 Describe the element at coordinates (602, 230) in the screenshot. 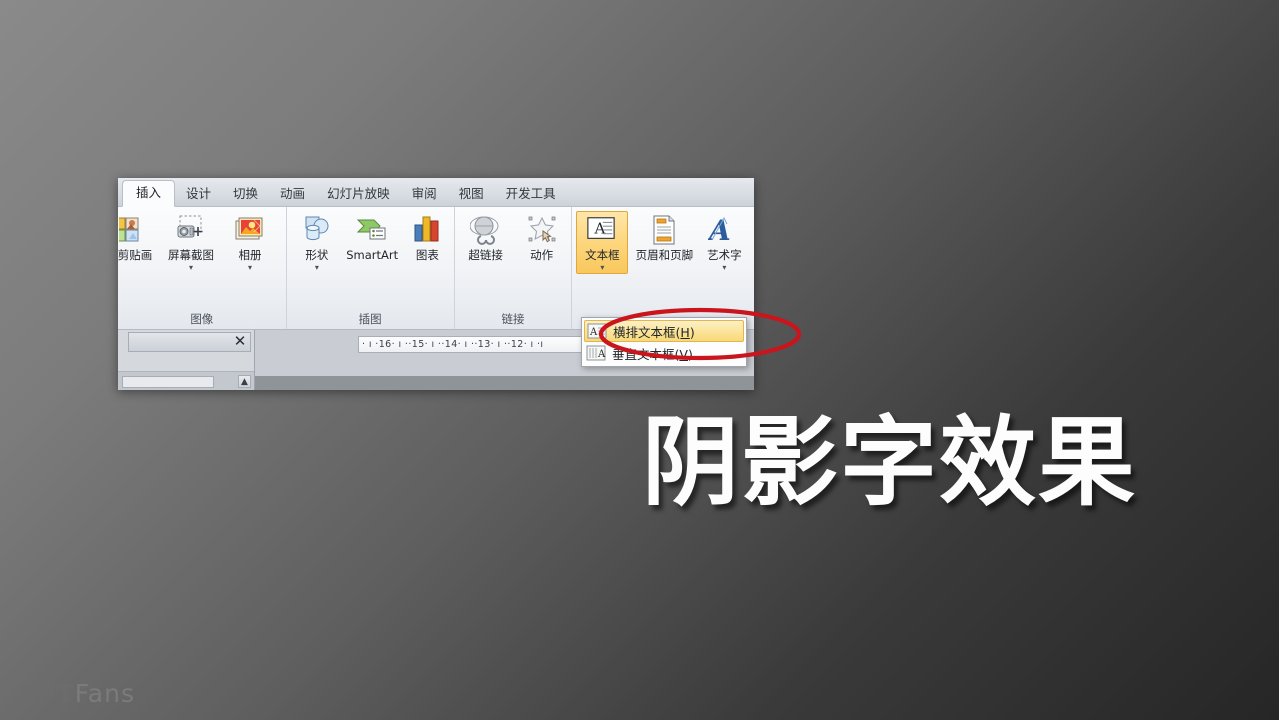

I see `text-box-icon: A` at that location.